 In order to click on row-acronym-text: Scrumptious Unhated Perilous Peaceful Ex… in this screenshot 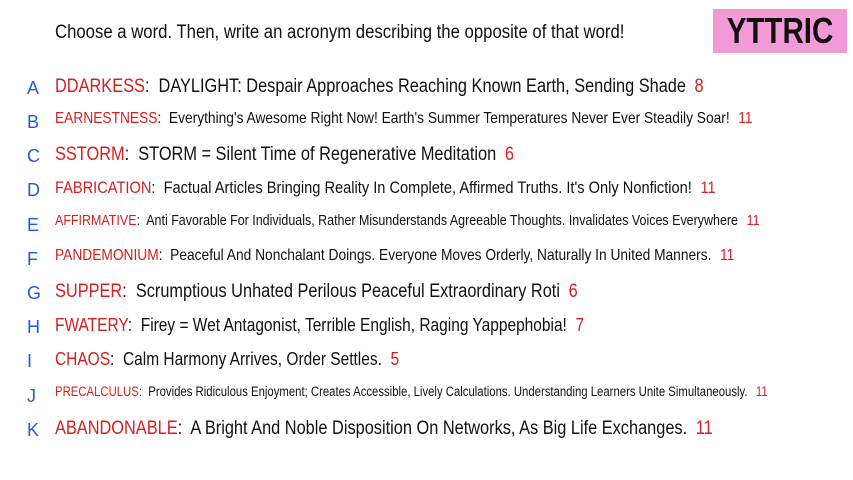, I will do `click(347, 291)`.